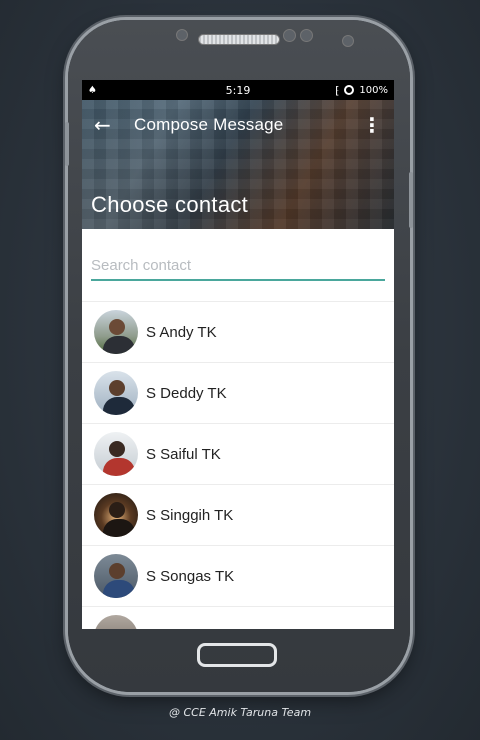 The image size is (480, 740). What do you see at coordinates (240, 712) in the screenshot?
I see `credit-text: @ CCE Amik Taruna Team` at bounding box center [240, 712].